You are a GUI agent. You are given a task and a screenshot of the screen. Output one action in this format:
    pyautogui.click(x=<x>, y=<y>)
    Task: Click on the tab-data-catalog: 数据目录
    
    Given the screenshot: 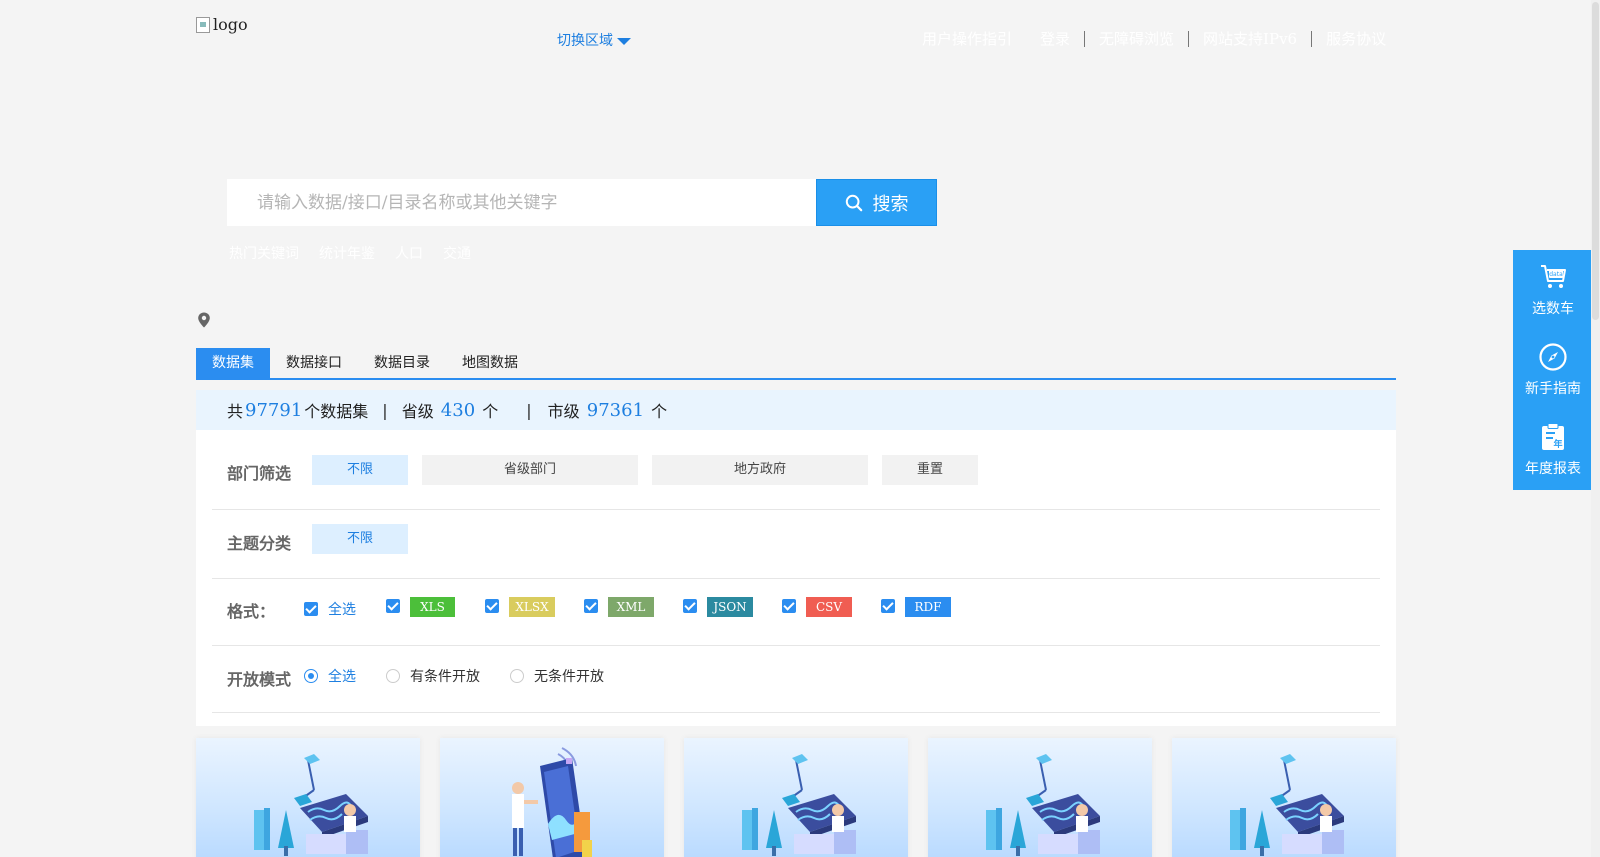 What is the action you would take?
    pyautogui.click(x=402, y=363)
    